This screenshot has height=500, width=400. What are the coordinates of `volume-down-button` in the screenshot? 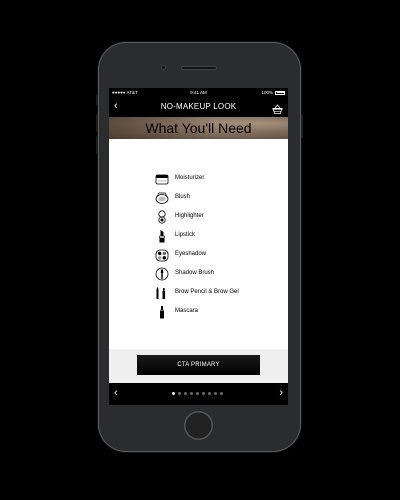 It's located at (97, 145).